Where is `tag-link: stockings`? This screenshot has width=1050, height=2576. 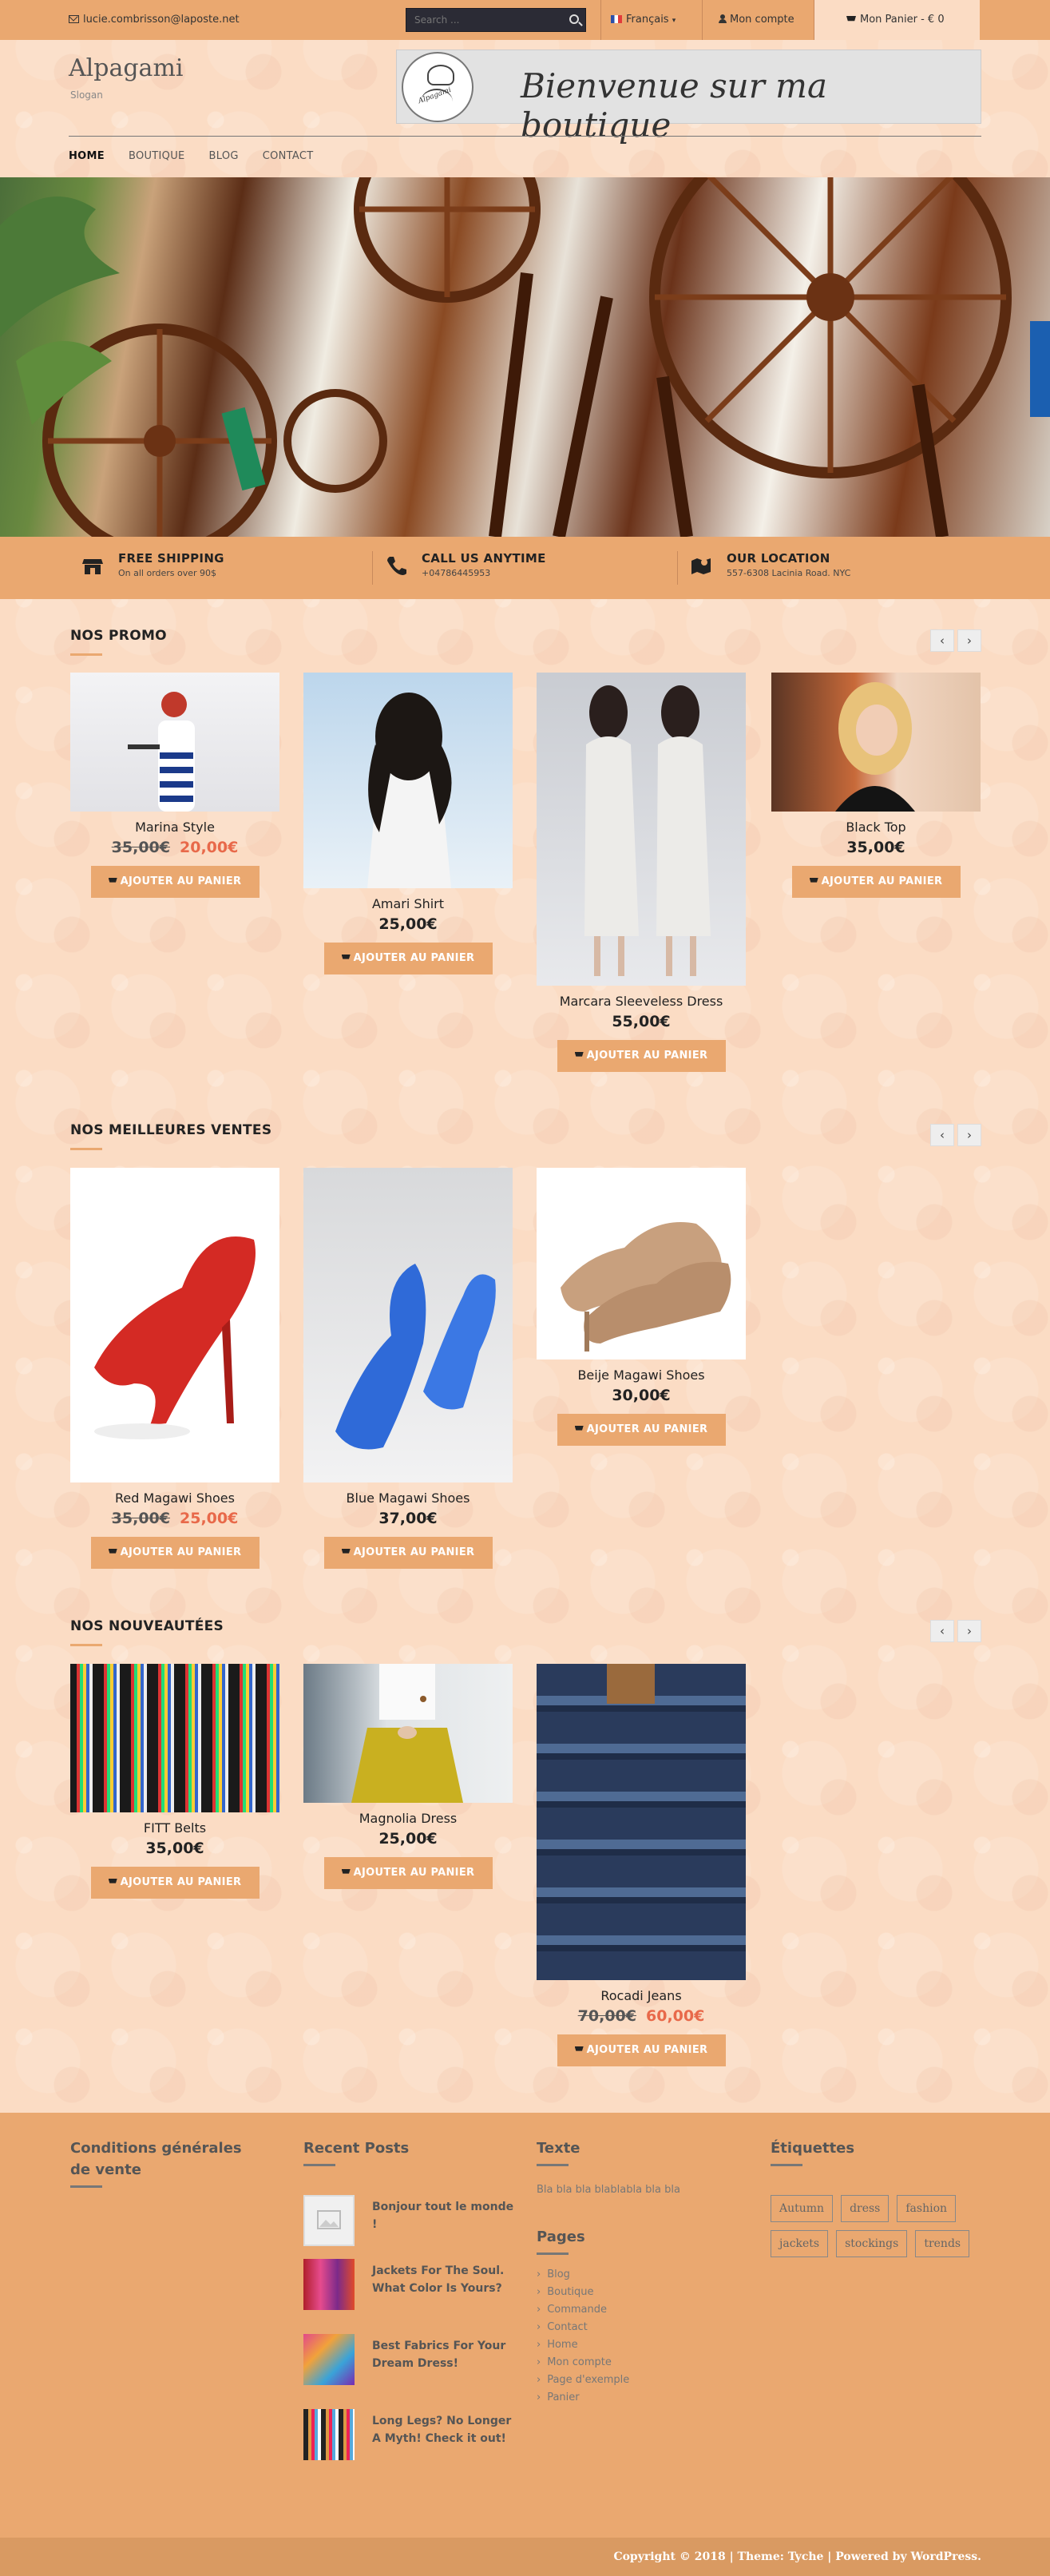 tag-link: stockings is located at coordinates (872, 2243).